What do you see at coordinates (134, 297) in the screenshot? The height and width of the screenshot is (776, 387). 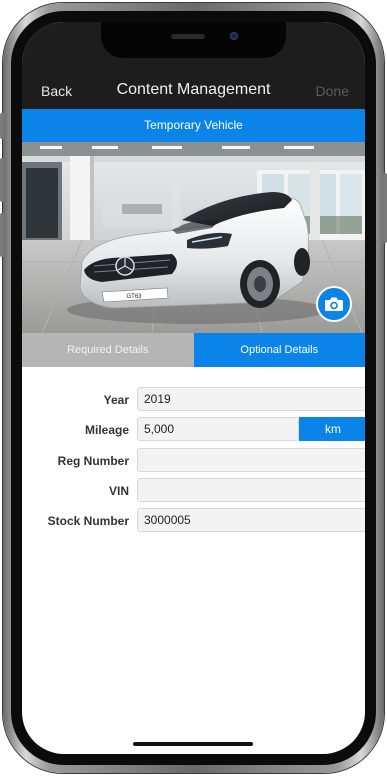 I see `license-plate-text: GT63` at bounding box center [134, 297].